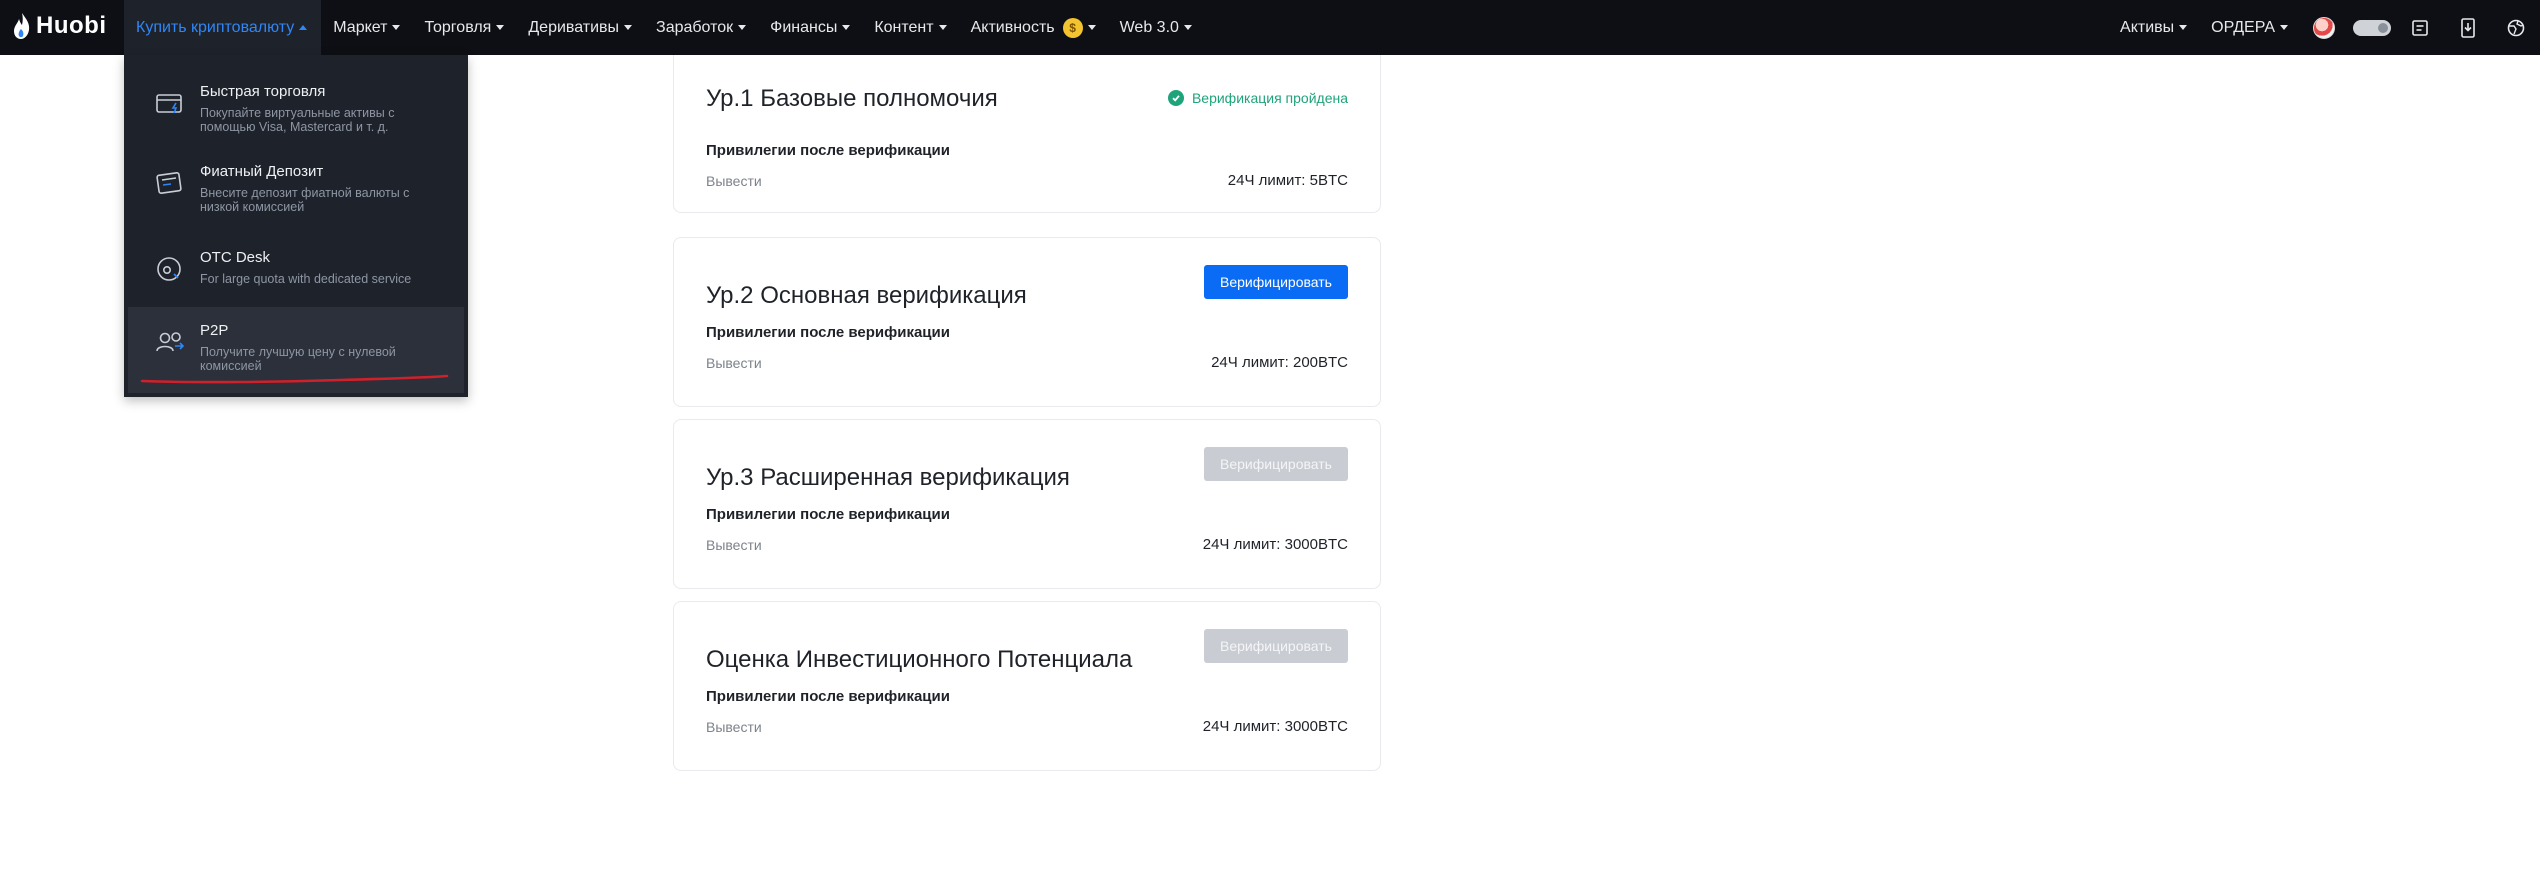 The height and width of the screenshot is (882, 2540). I want to click on menu-label: Деривативы, so click(574, 27).